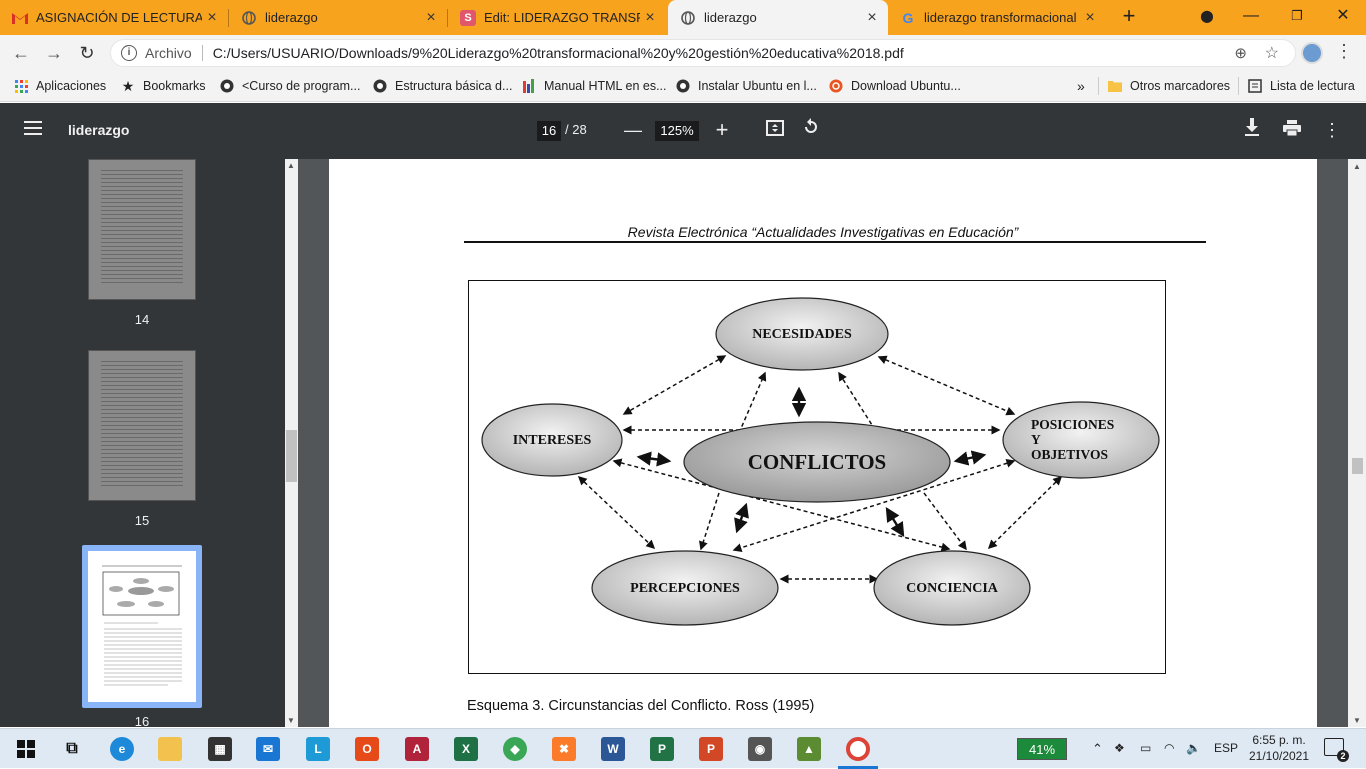 This screenshot has width=1366, height=769. I want to click on new-tab-button: +, so click(1129, 17).